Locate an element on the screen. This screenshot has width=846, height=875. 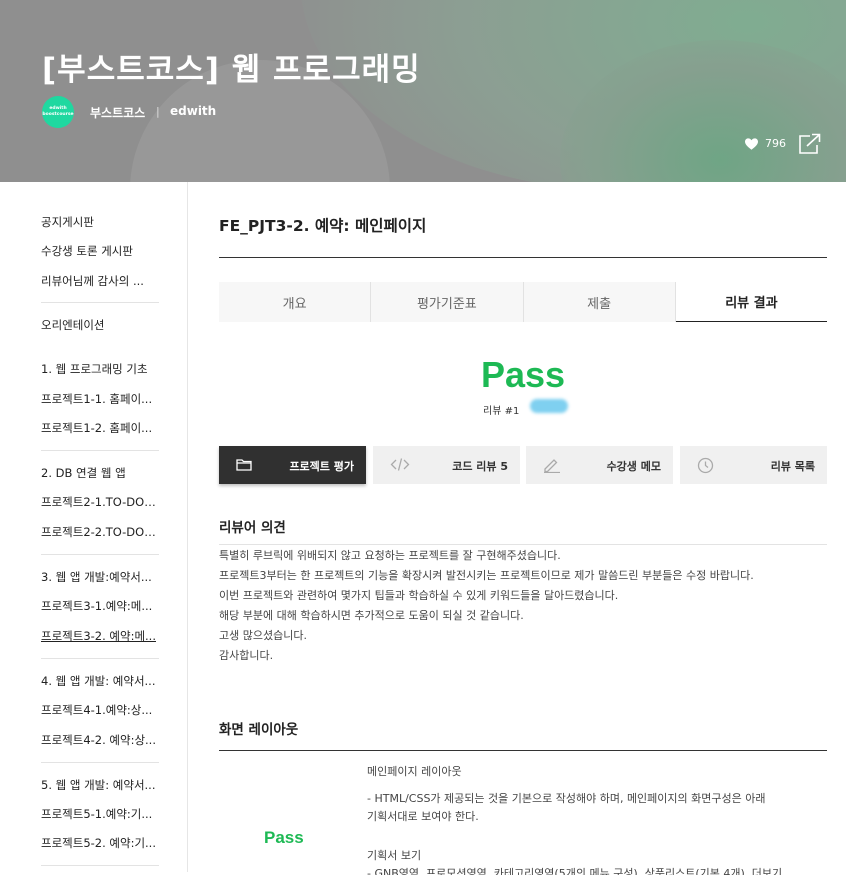
like-button: 796 is located at coordinates (765, 143).